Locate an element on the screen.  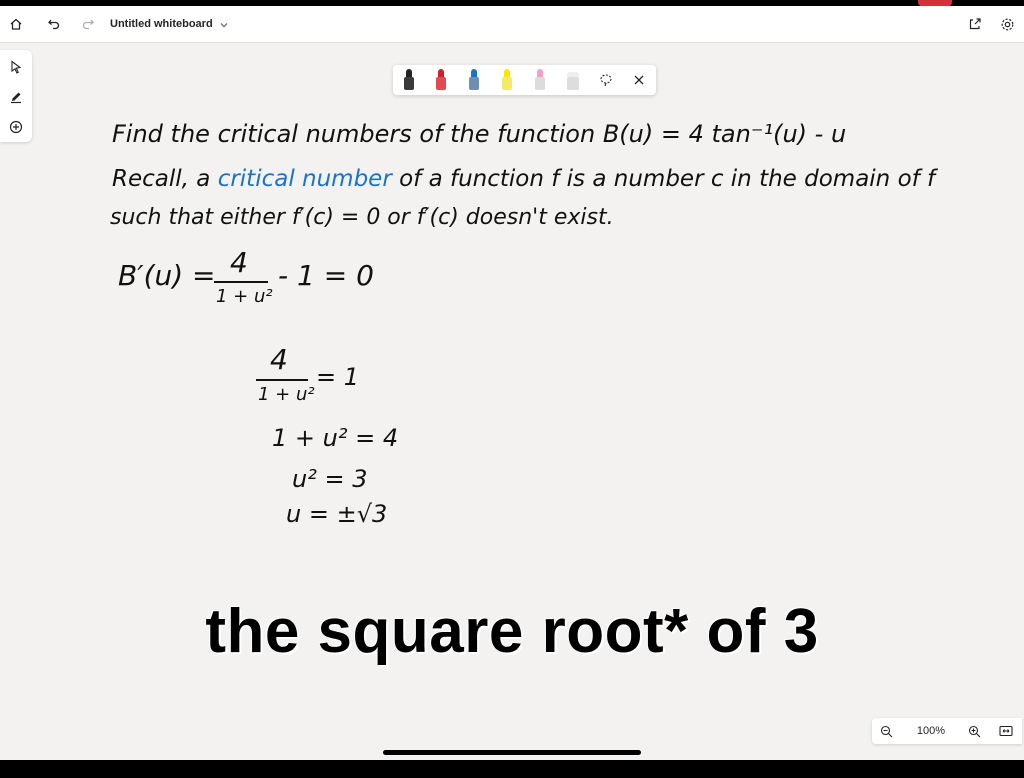
select-arrow-icon is located at coordinates (16, 67).